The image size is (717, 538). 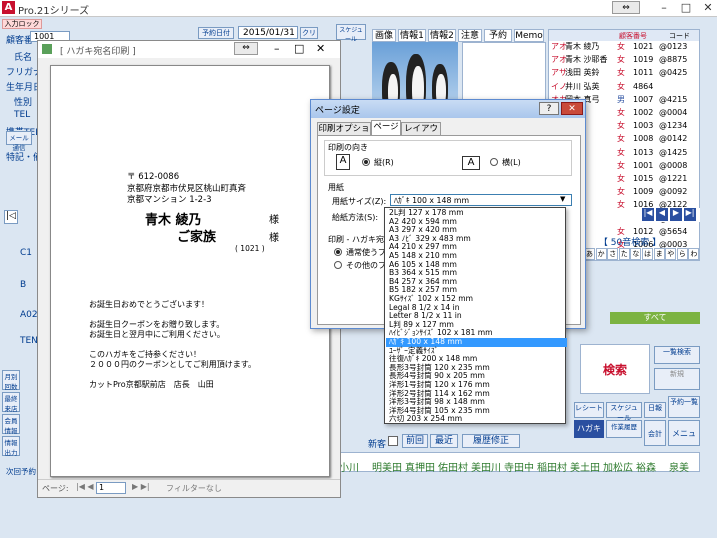 What do you see at coordinates (149, 304) in the screenshot?
I see `message-line: お誕生日おめでとうございます！` at bounding box center [149, 304].